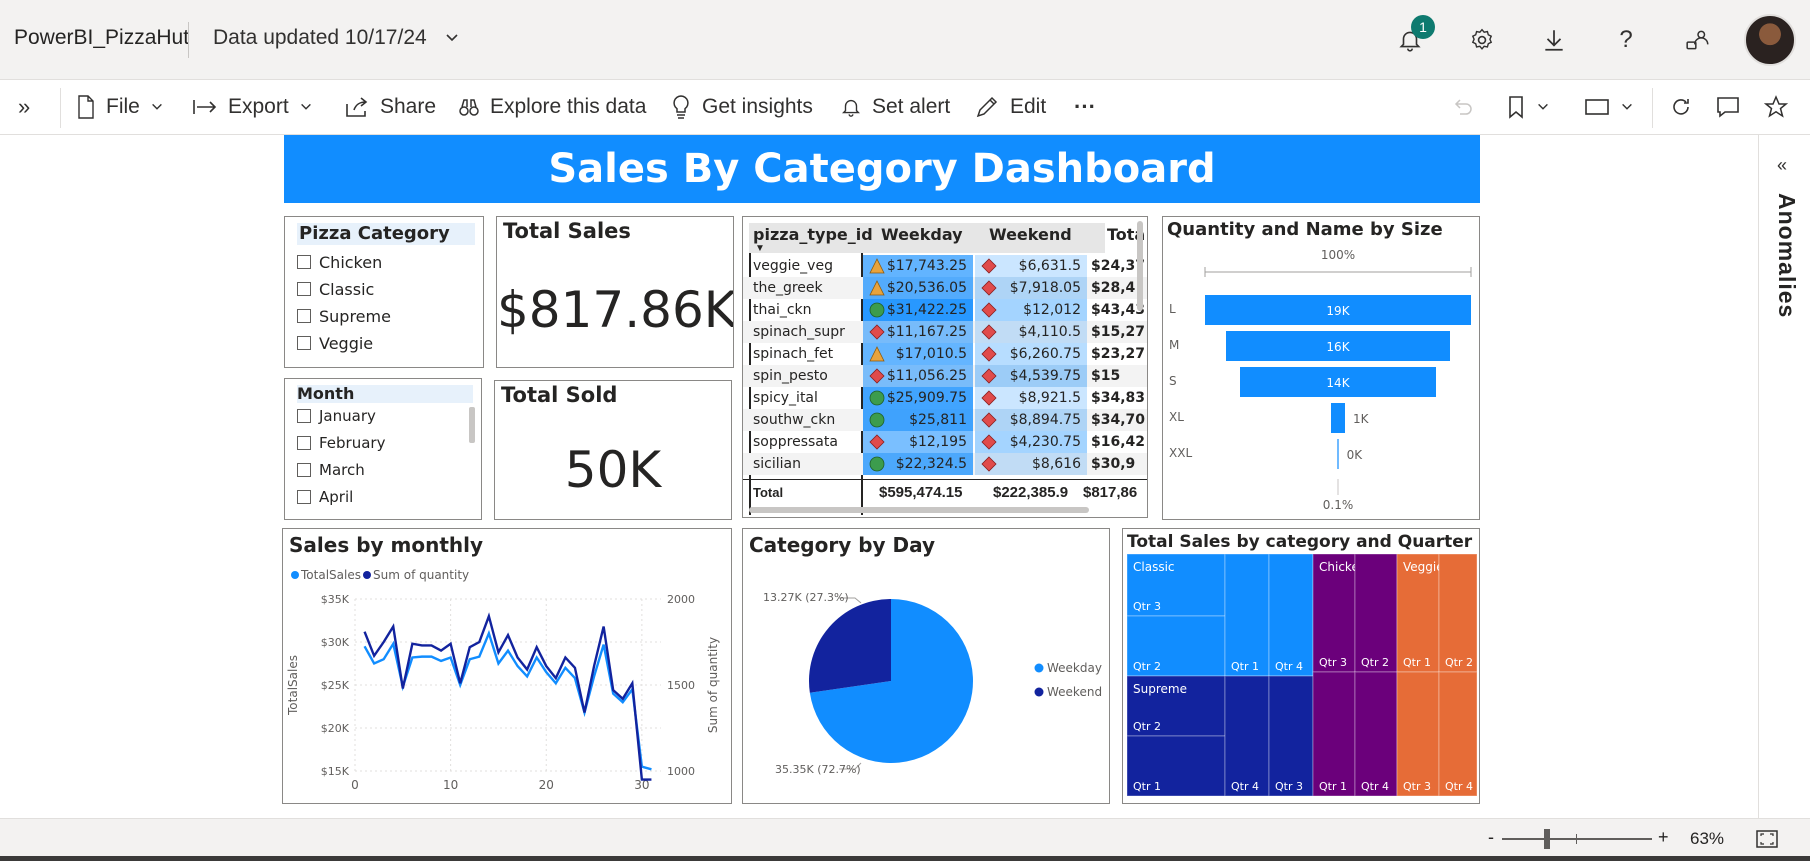 This screenshot has width=1810, height=861. I want to click on help-icon: ?, so click(1626, 40).